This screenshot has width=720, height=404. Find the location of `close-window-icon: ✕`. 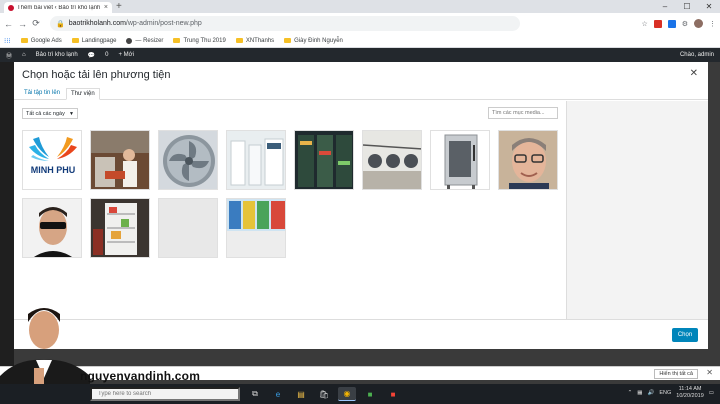

close-window-icon: ✕ is located at coordinates (709, 6).